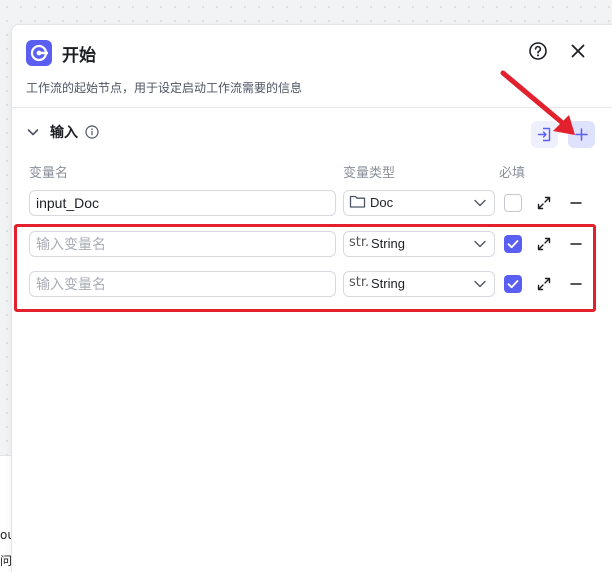  I want to click on panel-description: 工作流的起始节点，用于设定启动工作流需要的信息, so click(164, 88).